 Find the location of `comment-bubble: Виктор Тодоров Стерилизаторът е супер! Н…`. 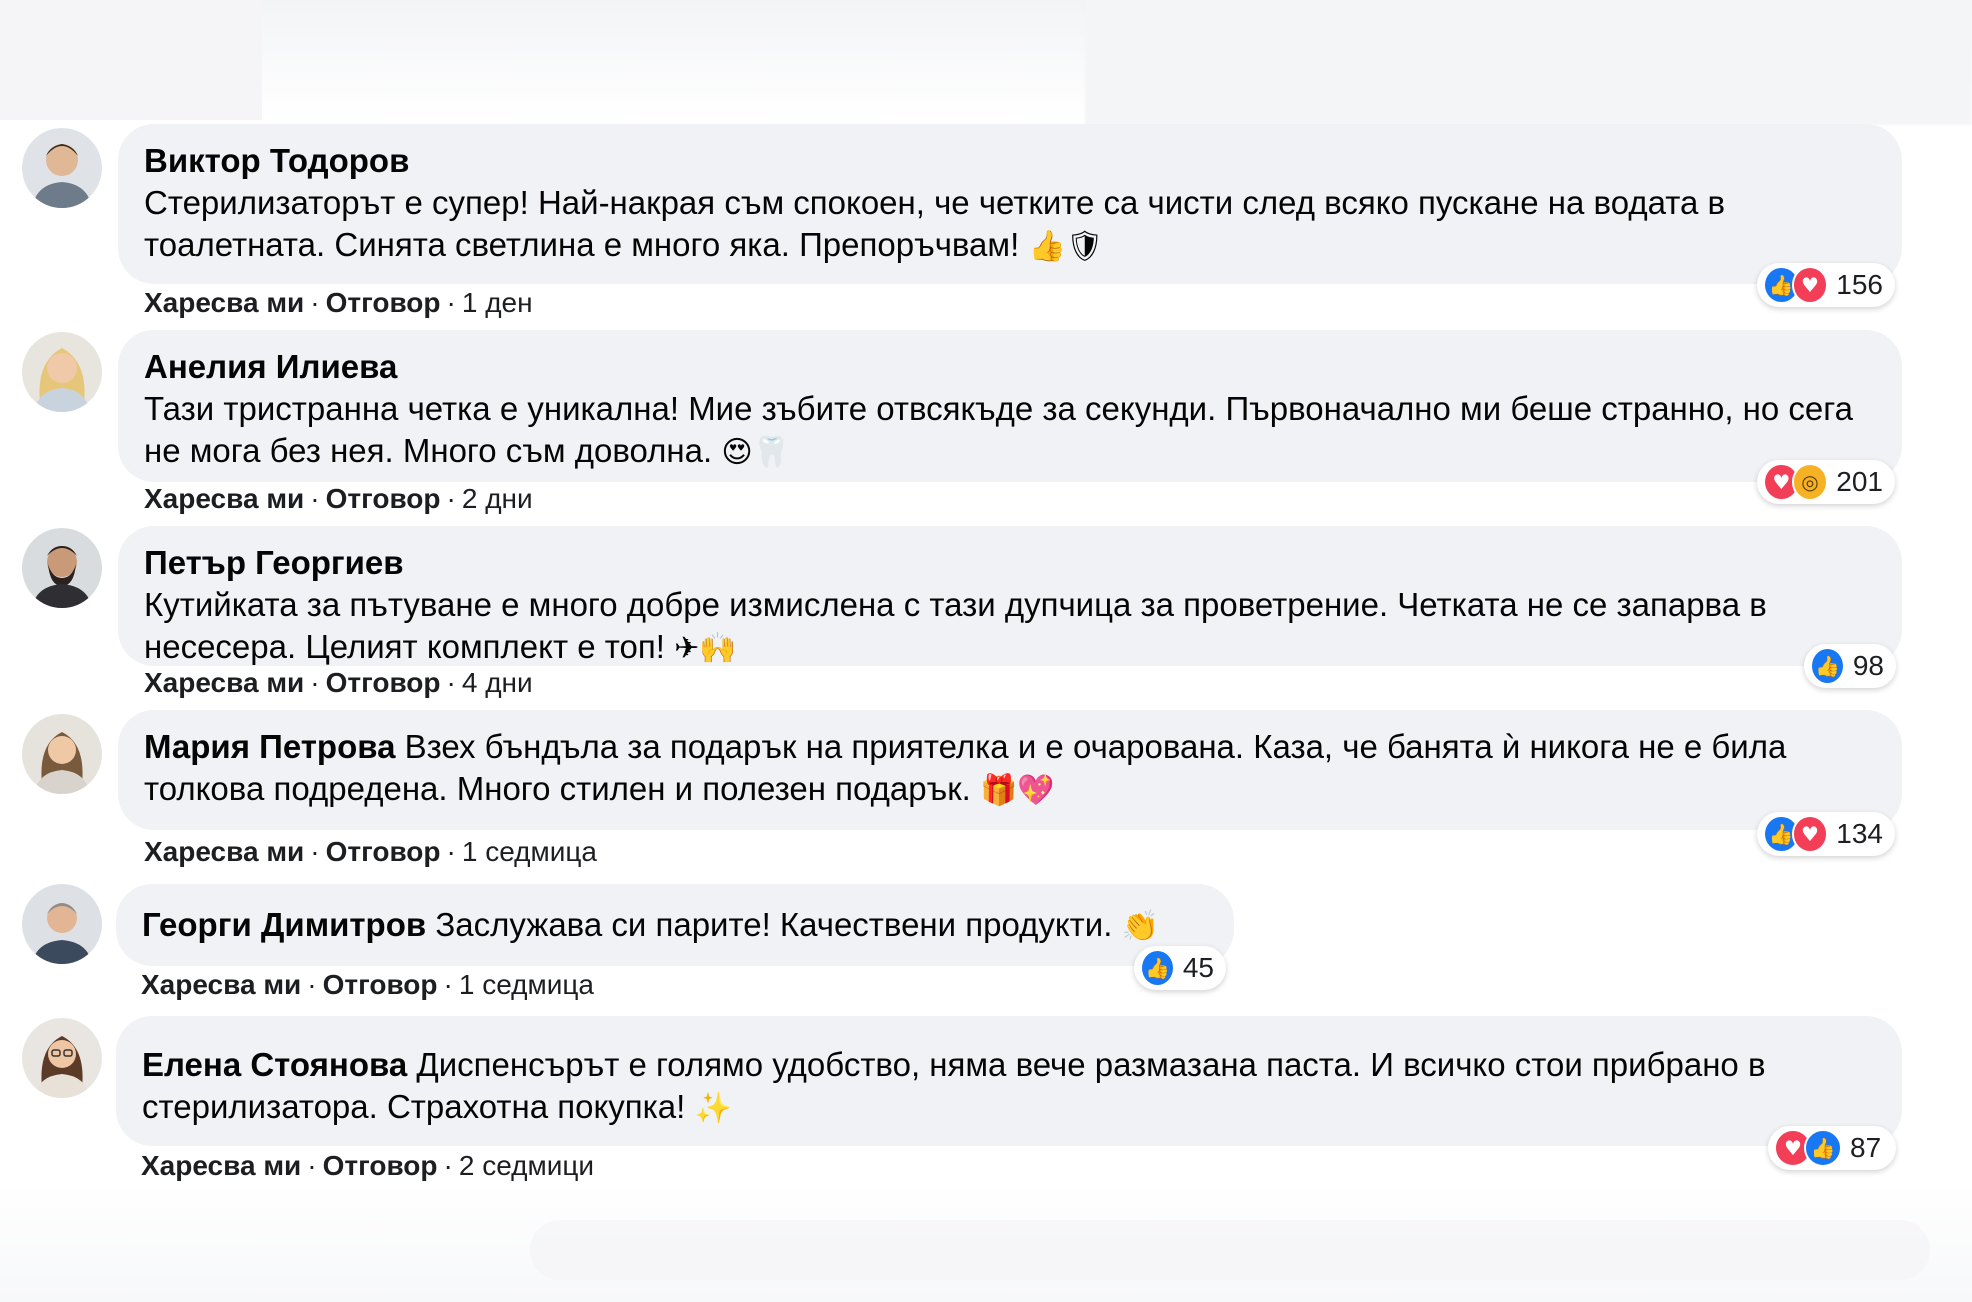

comment-bubble: Виктор Тодоров Стерилизаторът е супер! Н… is located at coordinates (1010, 204).